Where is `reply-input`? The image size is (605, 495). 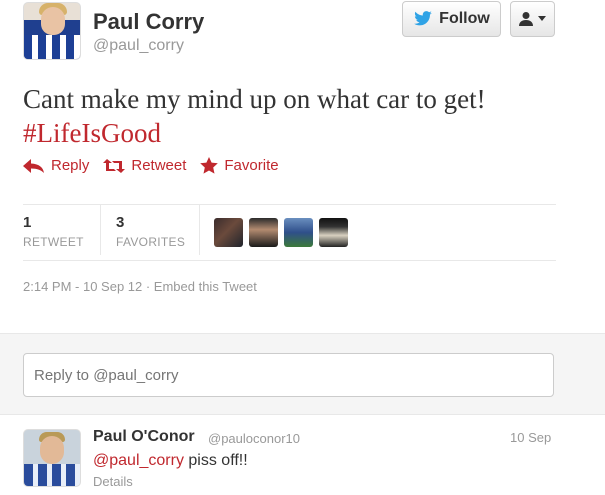
reply-input is located at coordinates (288, 375).